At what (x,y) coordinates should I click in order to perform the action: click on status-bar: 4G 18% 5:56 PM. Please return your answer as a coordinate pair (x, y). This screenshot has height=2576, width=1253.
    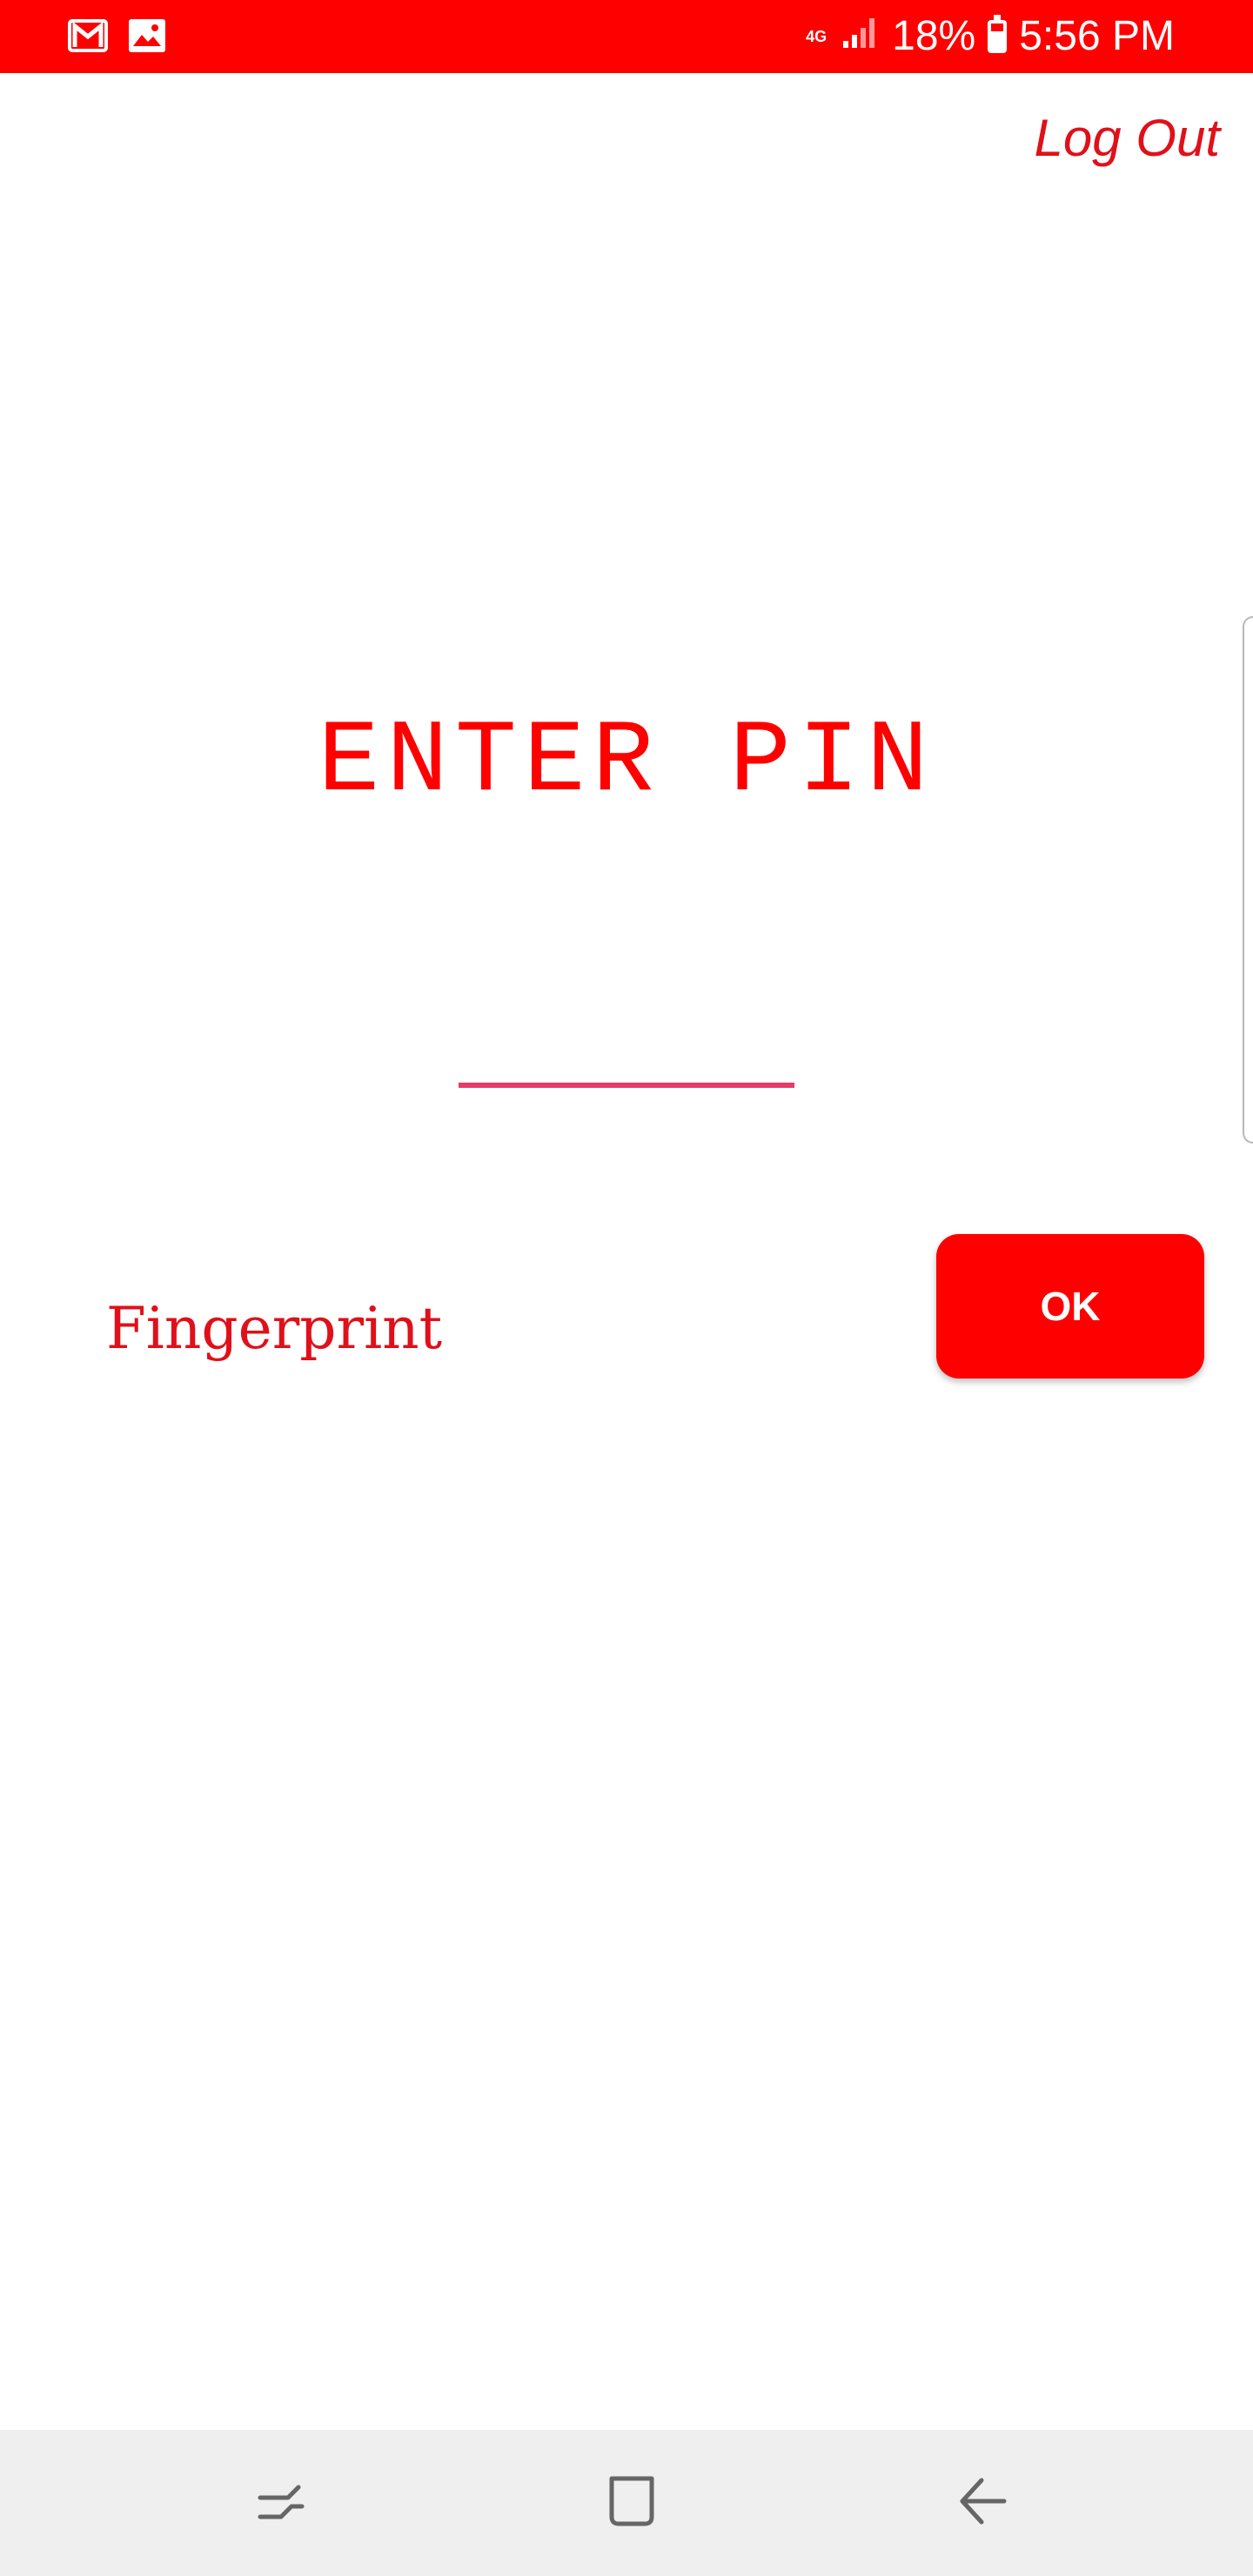
    Looking at the image, I should click on (626, 37).